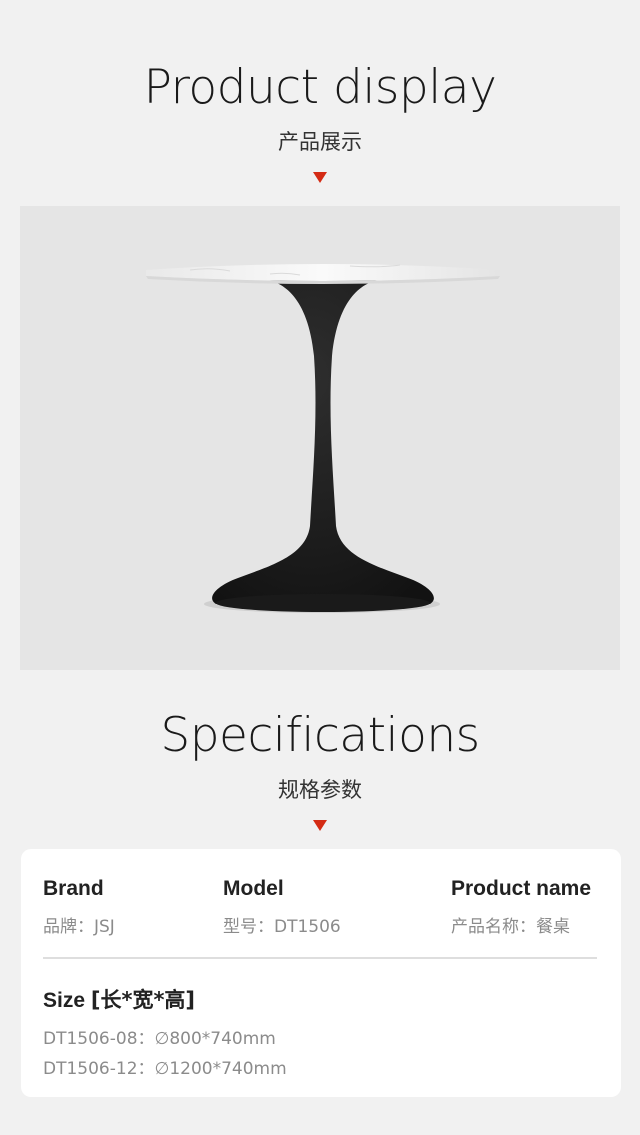 The width and height of the screenshot is (640, 1135). What do you see at coordinates (521, 888) in the screenshot?
I see `product-name-label: Product name` at bounding box center [521, 888].